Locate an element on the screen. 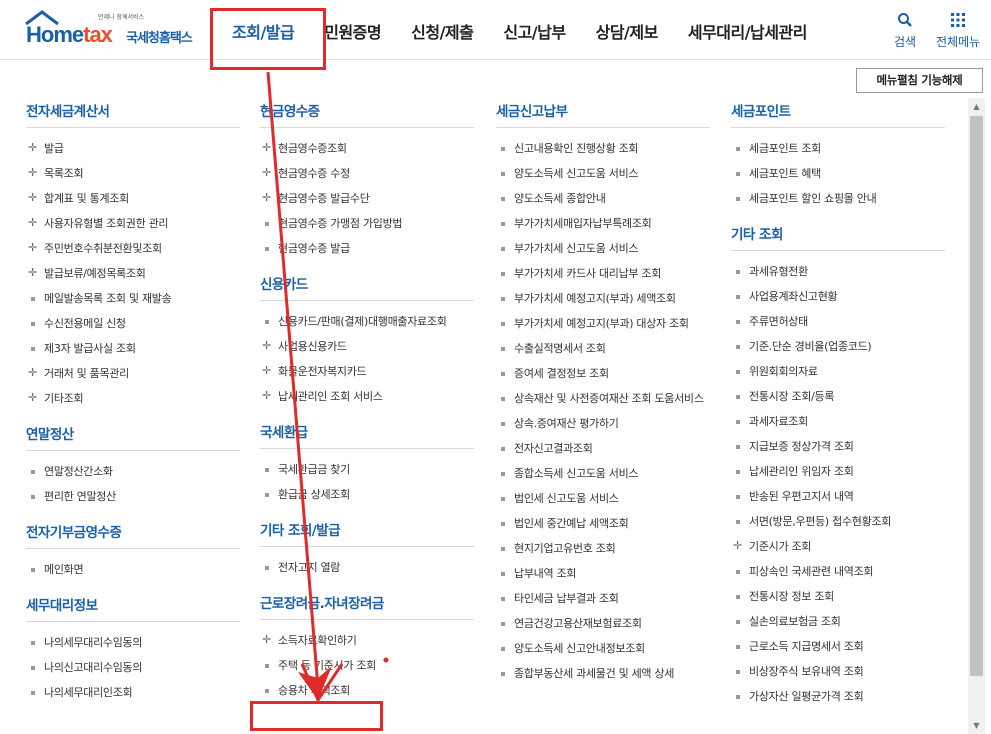 This screenshot has width=991, height=734. menu-item: 부가가치세매입자납부특례조회 is located at coordinates (603, 223).